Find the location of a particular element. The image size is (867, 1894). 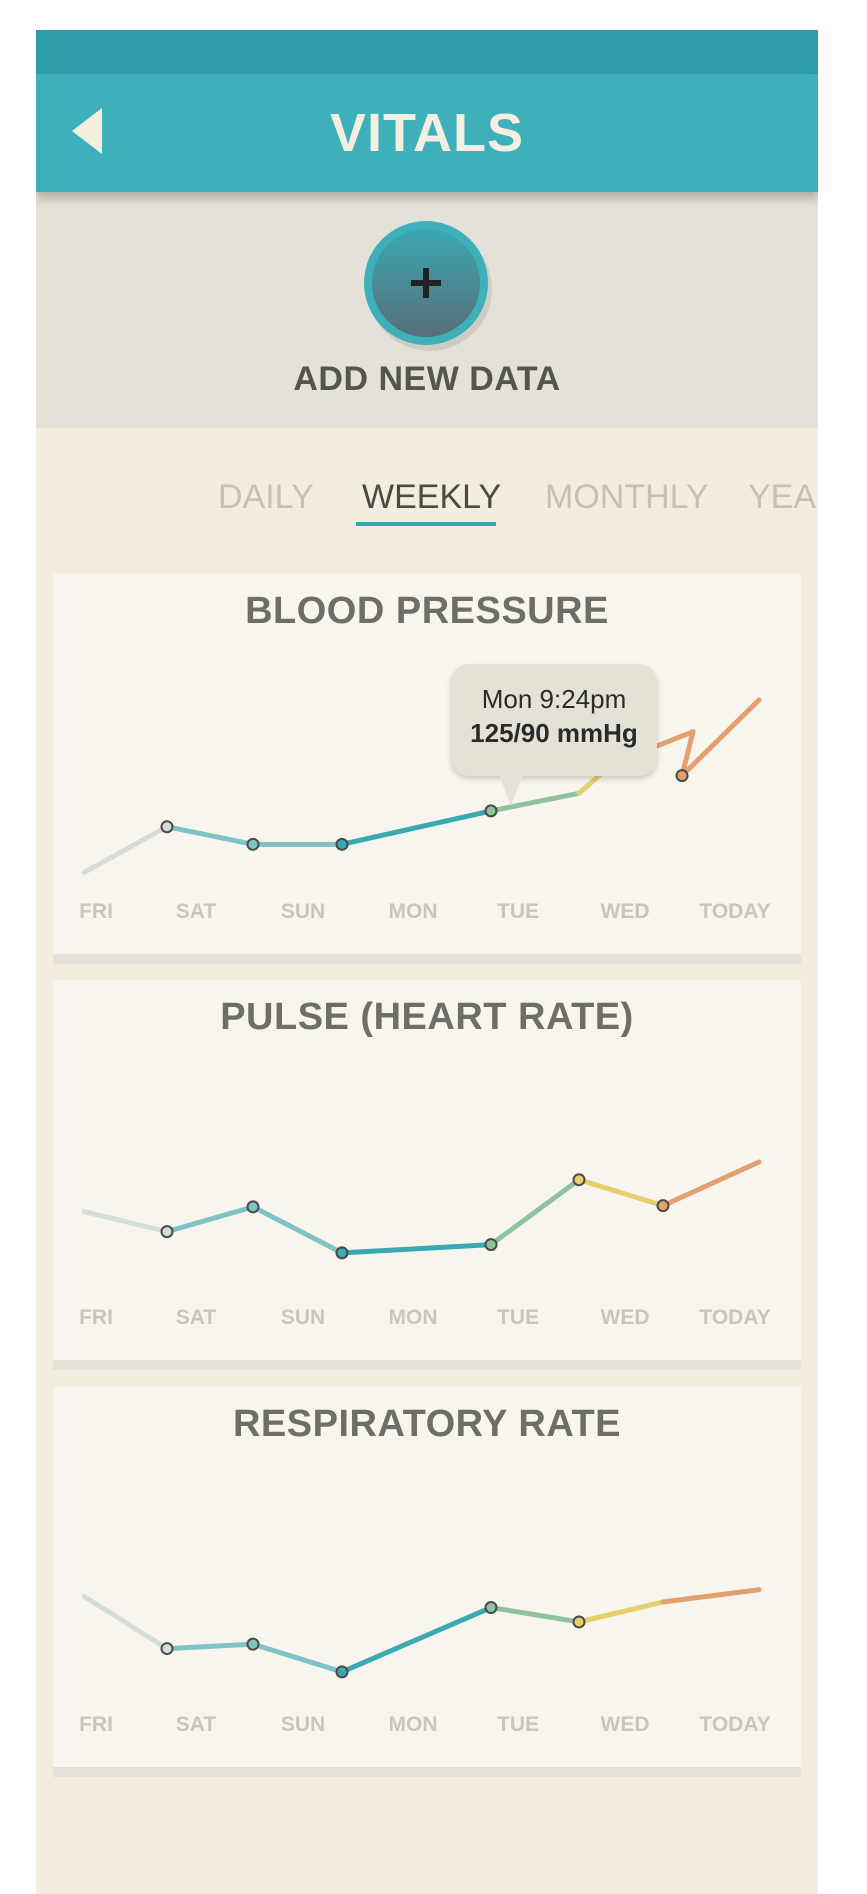

period-tabs: DAILY WEEKLY MONTHLY YEARLY is located at coordinates (427, 493).